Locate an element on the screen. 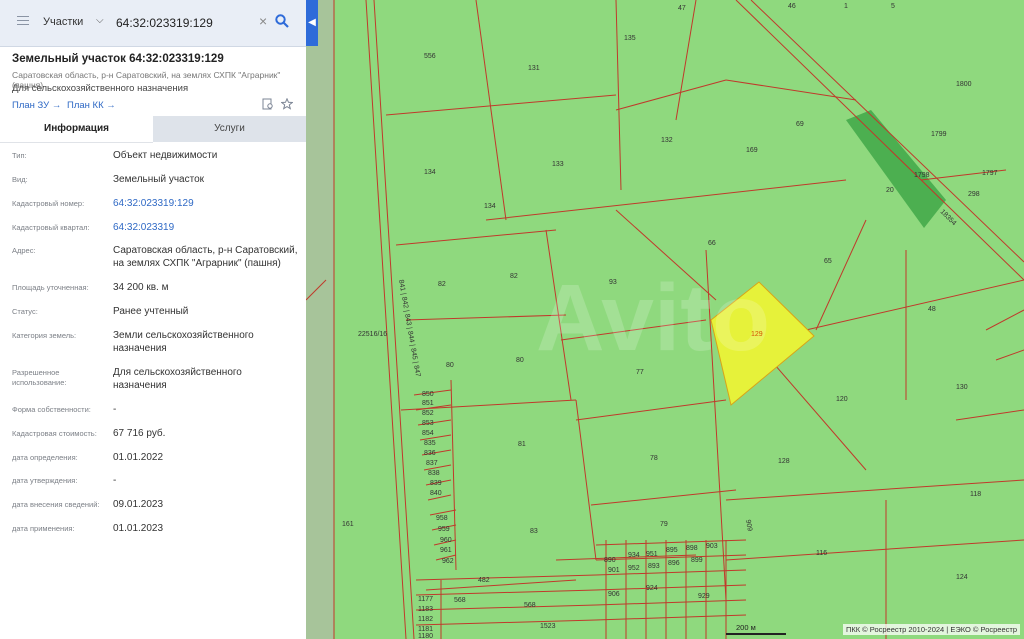  plan-kk-link: План КК → is located at coordinates (91, 105).